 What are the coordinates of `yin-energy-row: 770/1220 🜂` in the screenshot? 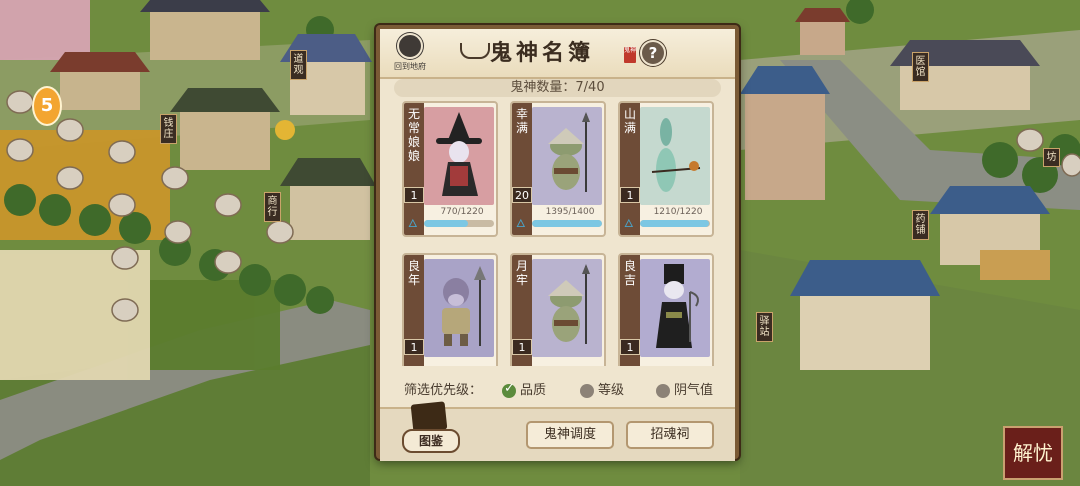 It's located at (450, 220).